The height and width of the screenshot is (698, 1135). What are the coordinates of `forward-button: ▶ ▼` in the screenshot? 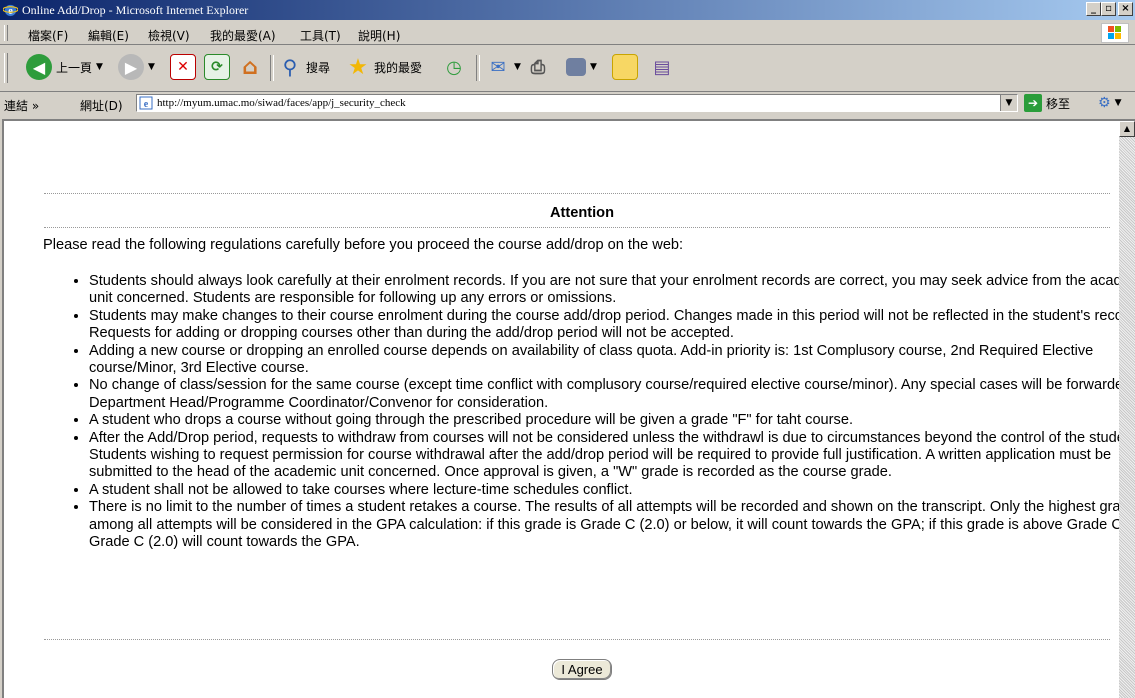 It's located at (136, 67).